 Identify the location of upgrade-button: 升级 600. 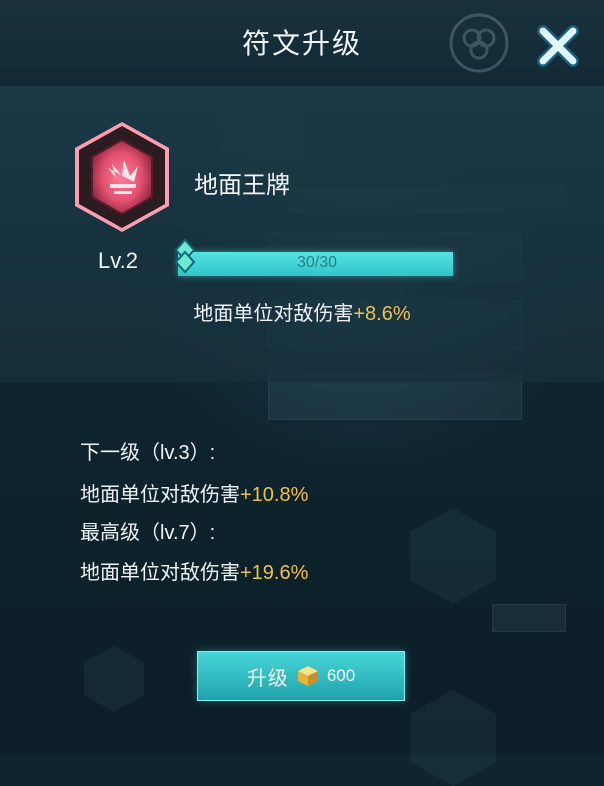
(301, 676).